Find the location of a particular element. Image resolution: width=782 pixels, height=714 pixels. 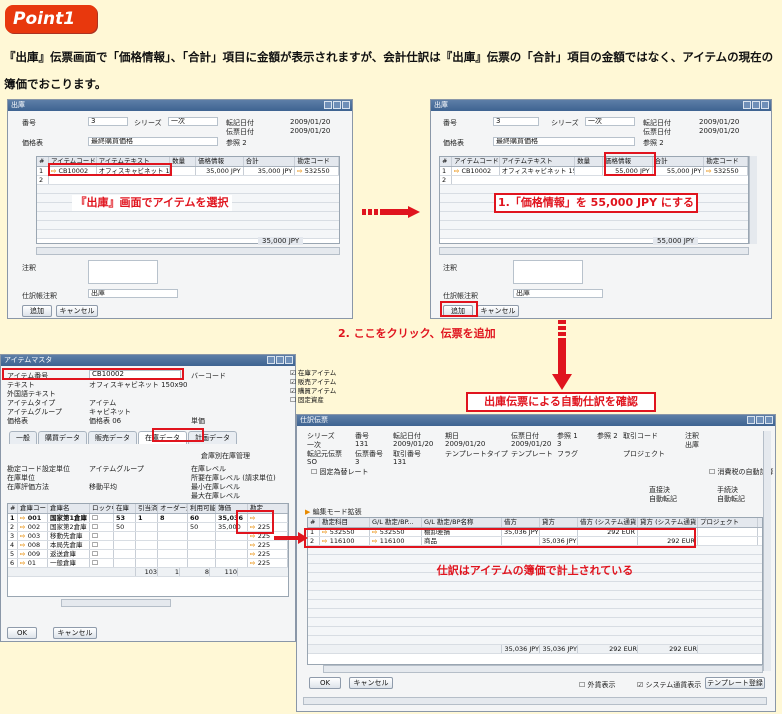

cell: ⇨ 008 is located at coordinates (33, 545).